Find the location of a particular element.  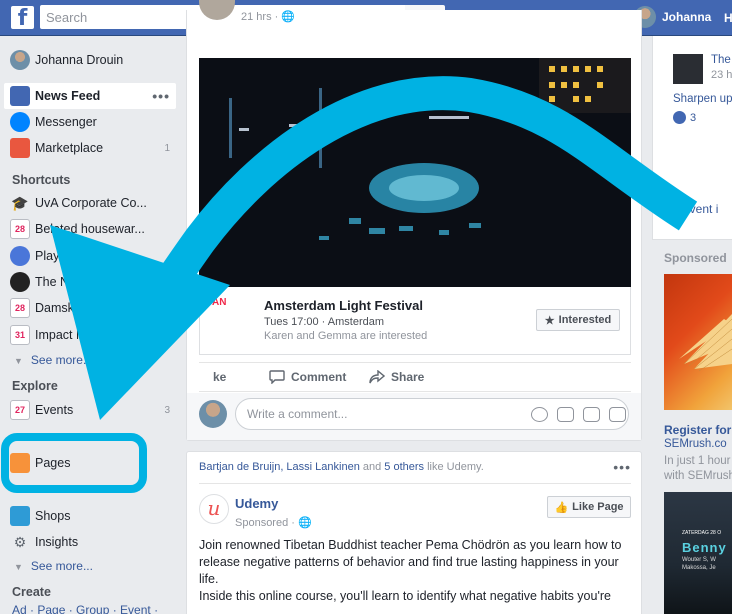

sidebar-item-insights: ⚙ Insights is located at coordinates (90, 542).